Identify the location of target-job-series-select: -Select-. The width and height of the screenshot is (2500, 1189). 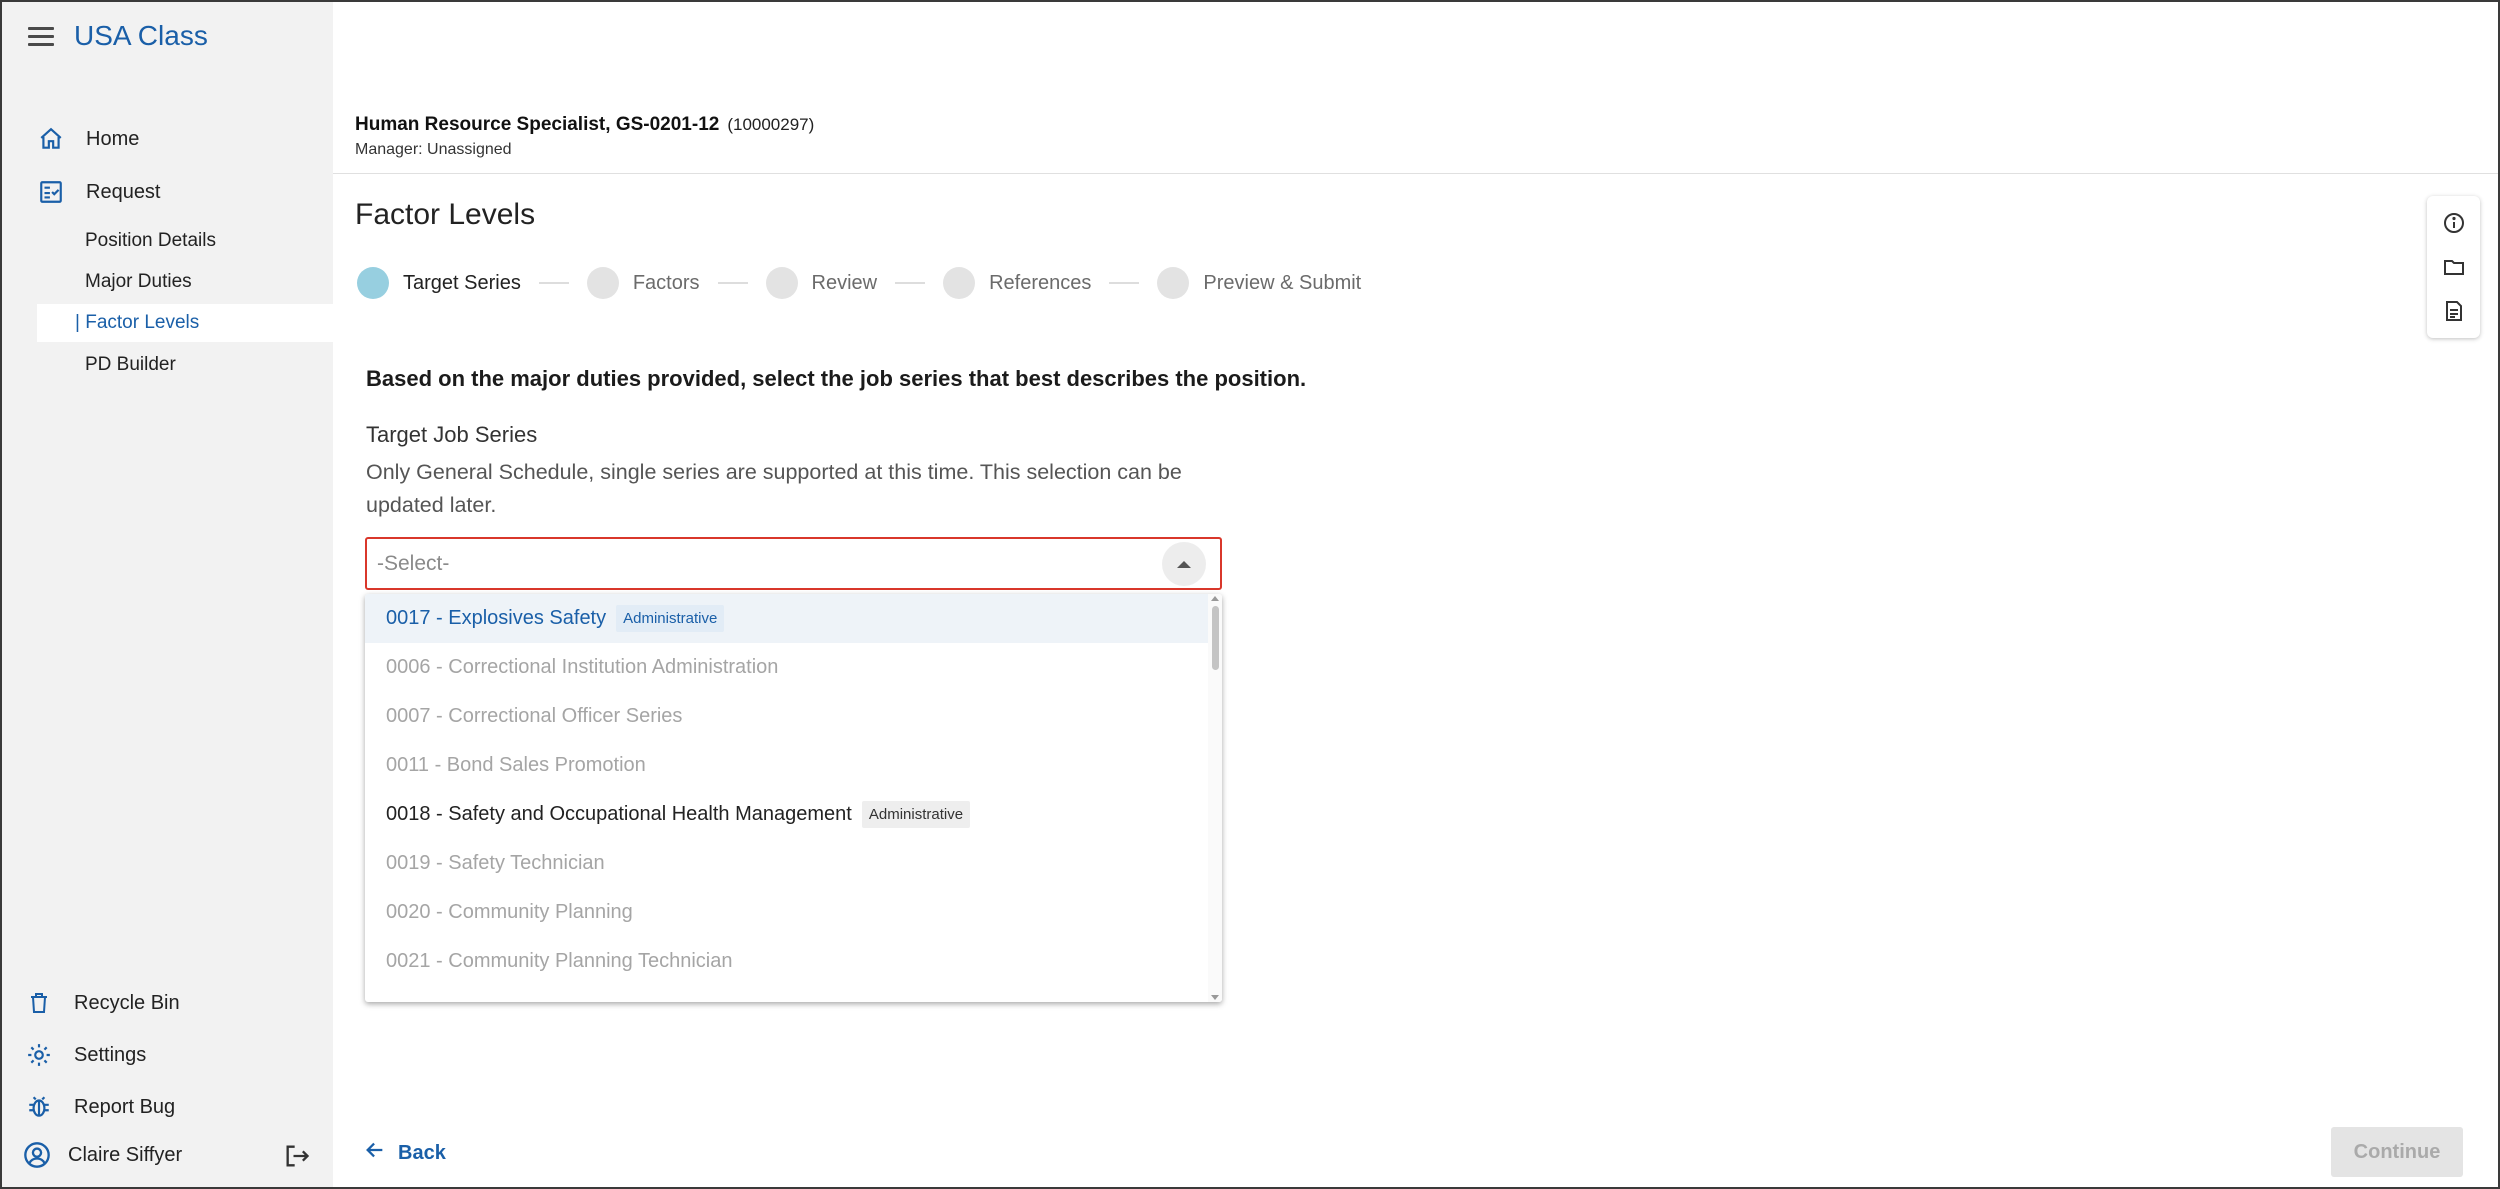
(793, 563).